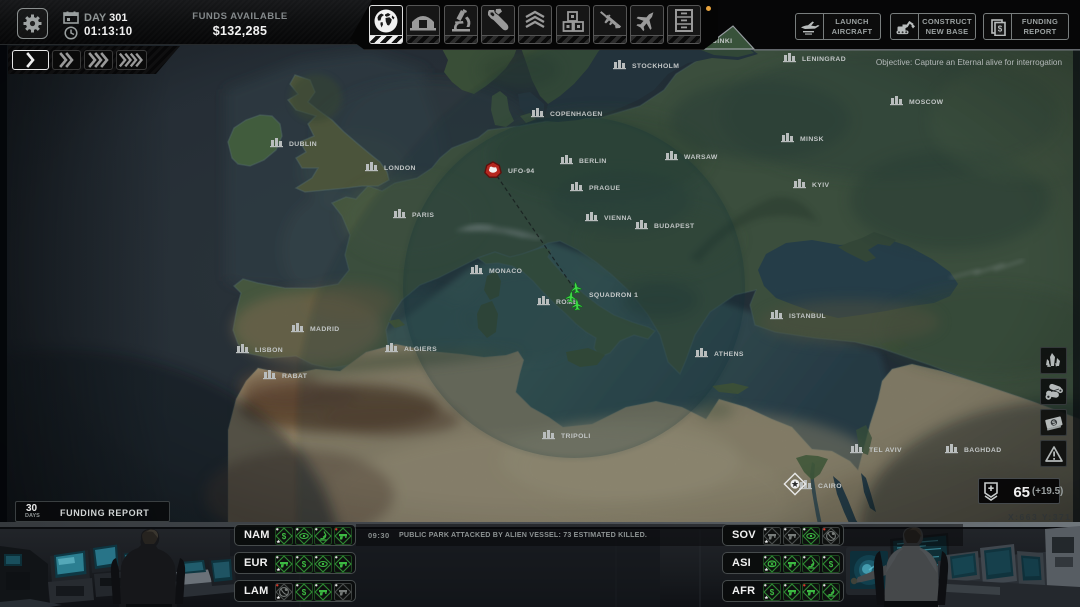 The height and width of the screenshot is (607, 1080). What do you see at coordinates (618, 218) in the screenshot?
I see `svg-text: VIENNA` at bounding box center [618, 218].